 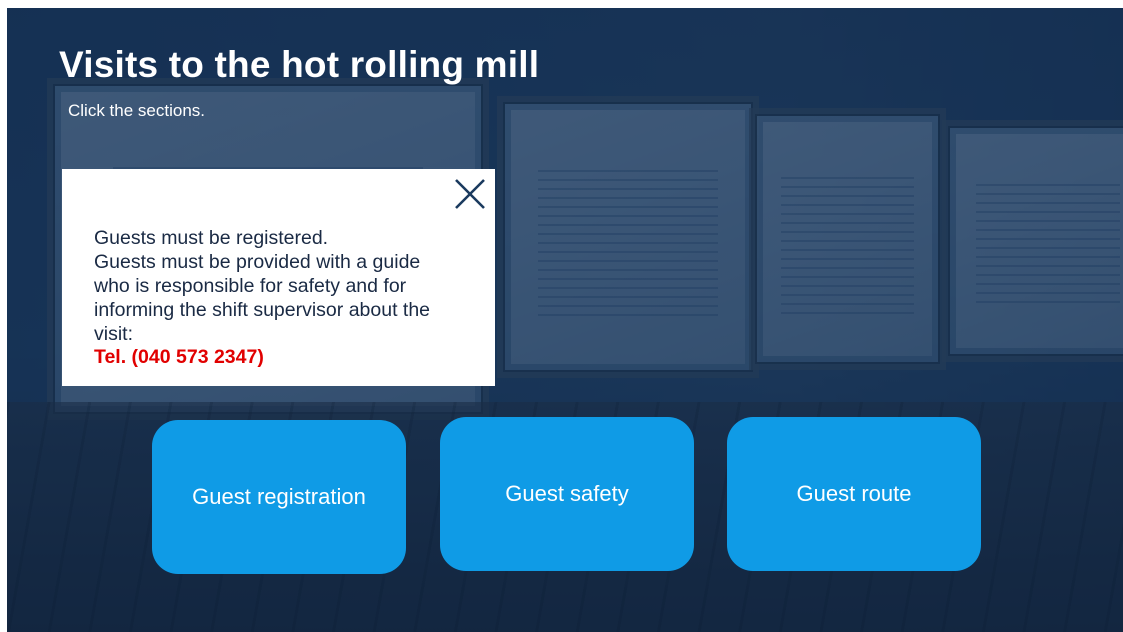 I want to click on phone-number: Tel. (040 573 2347), so click(x=179, y=357).